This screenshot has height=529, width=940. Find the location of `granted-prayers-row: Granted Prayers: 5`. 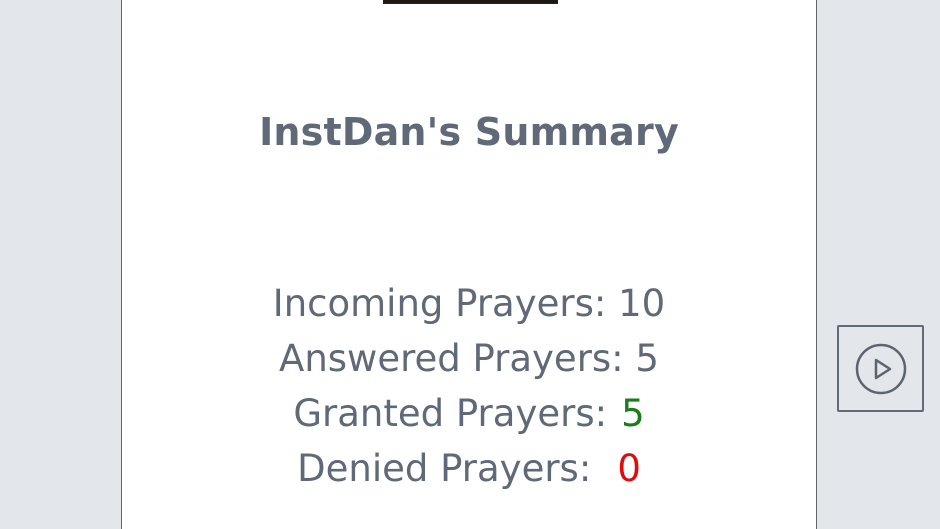

granted-prayers-row: Granted Prayers: 5 is located at coordinates (469, 413).